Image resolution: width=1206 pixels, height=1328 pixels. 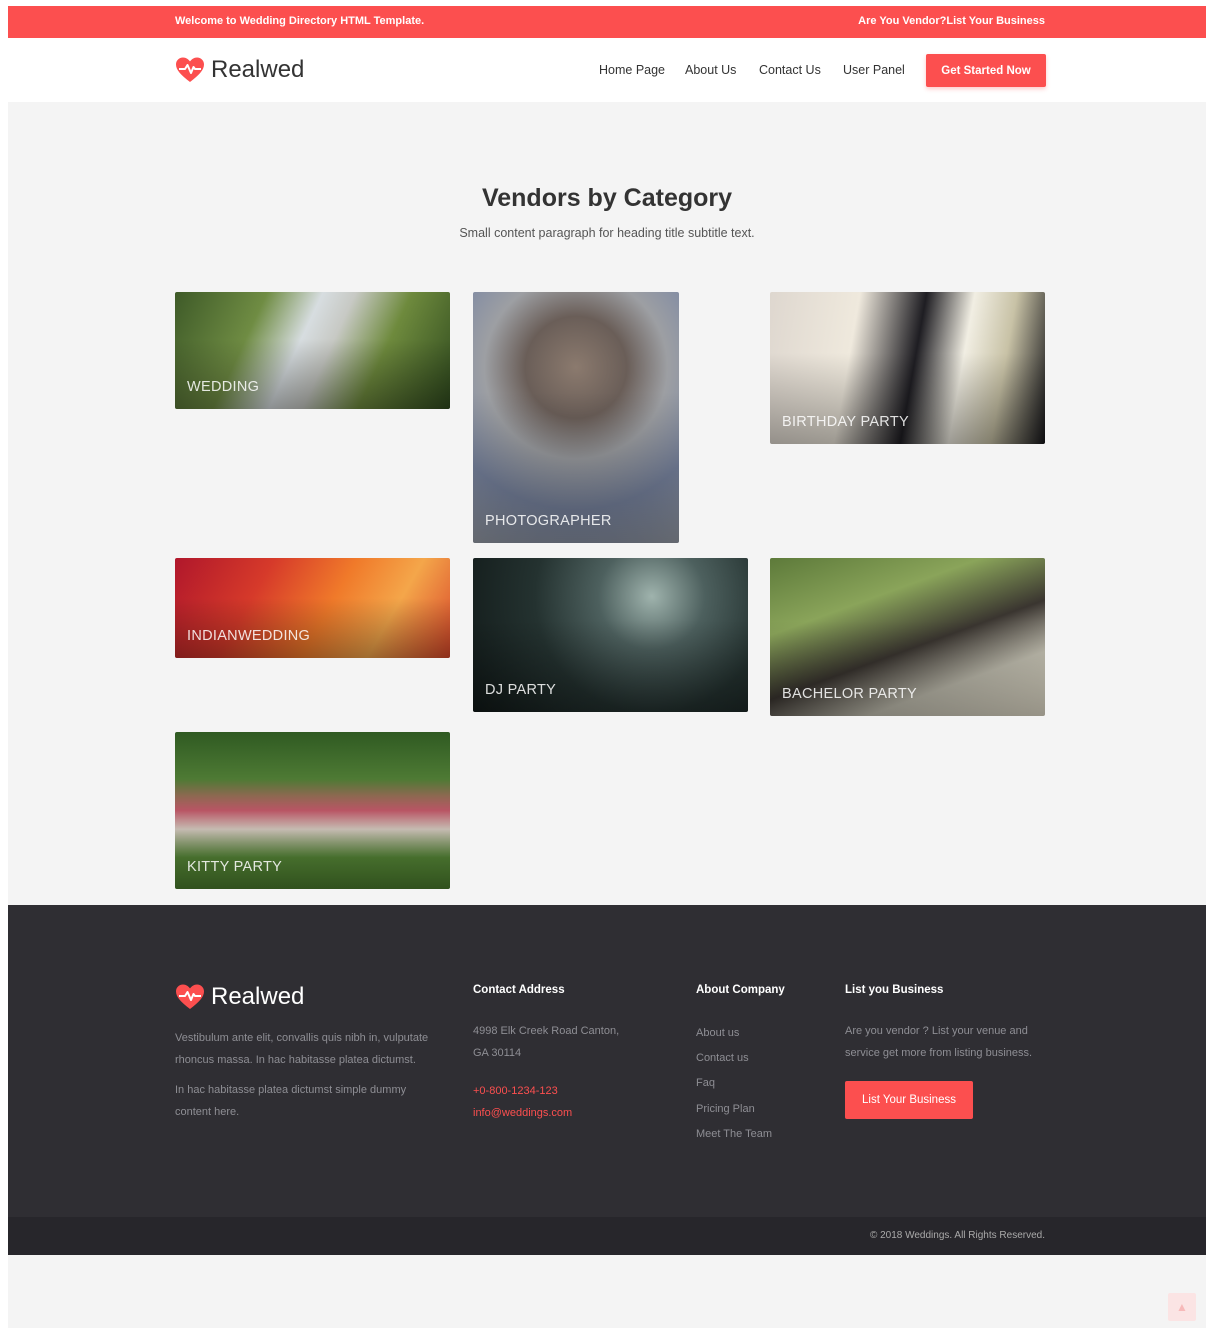 I want to click on footer-link-meet-the-team: Meet The Team, so click(x=734, y=1134).